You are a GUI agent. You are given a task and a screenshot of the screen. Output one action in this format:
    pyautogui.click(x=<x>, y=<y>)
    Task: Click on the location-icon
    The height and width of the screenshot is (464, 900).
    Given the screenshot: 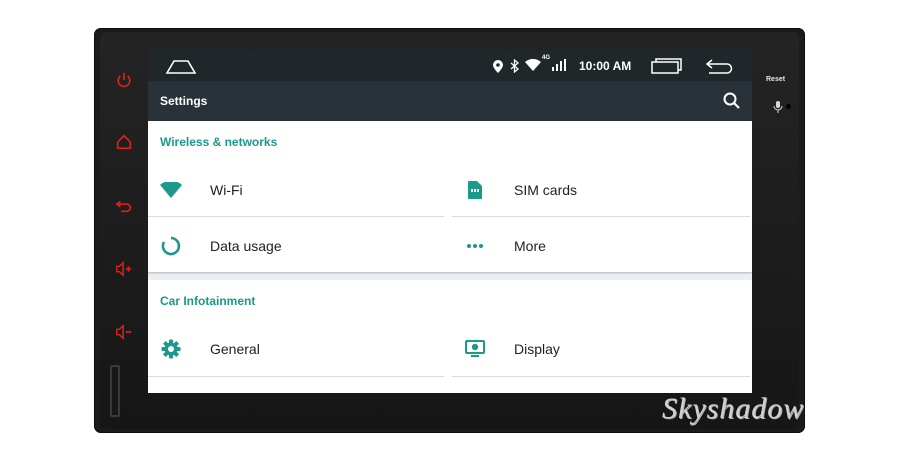 What is the action you would take?
    pyautogui.click(x=498, y=66)
    